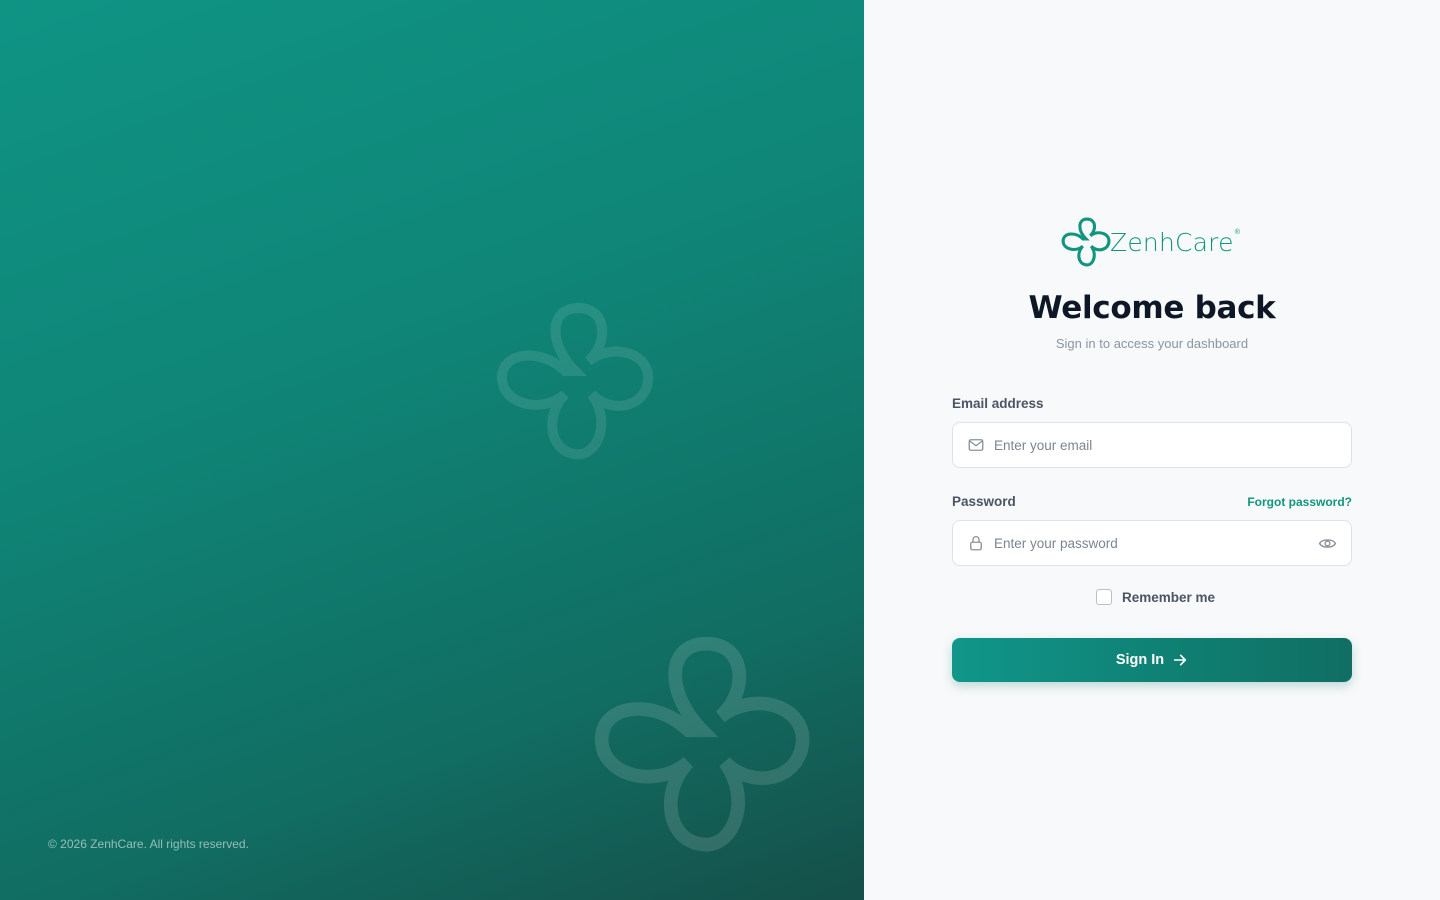 The height and width of the screenshot is (900, 1440). What do you see at coordinates (1152, 343) in the screenshot?
I see `page-subtitle: Sign in to access your dashboard` at bounding box center [1152, 343].